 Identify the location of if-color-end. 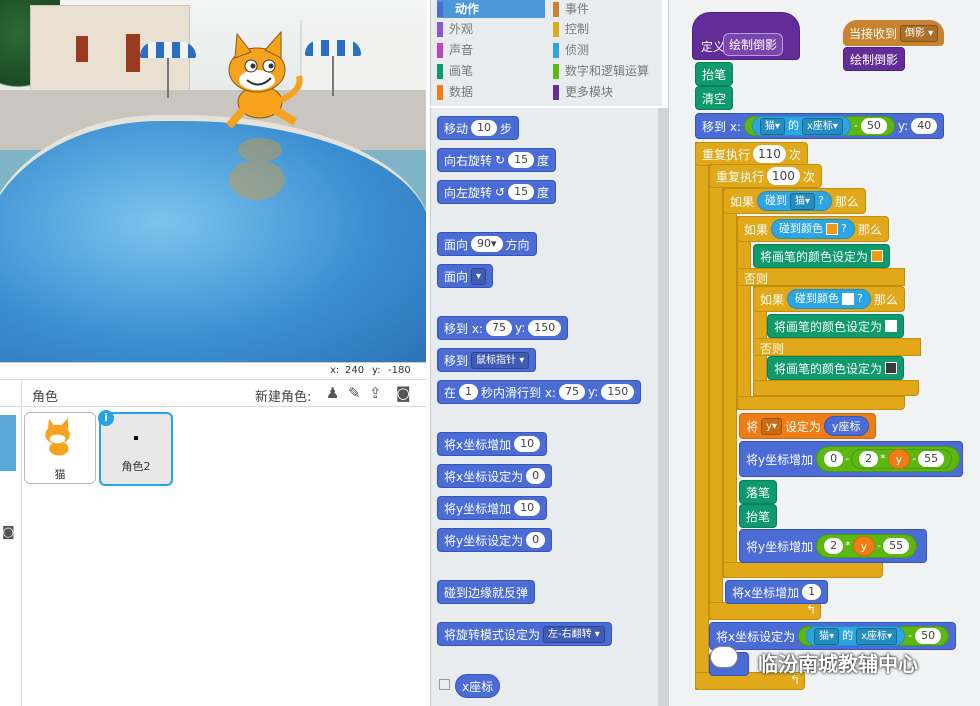
(821, 403).